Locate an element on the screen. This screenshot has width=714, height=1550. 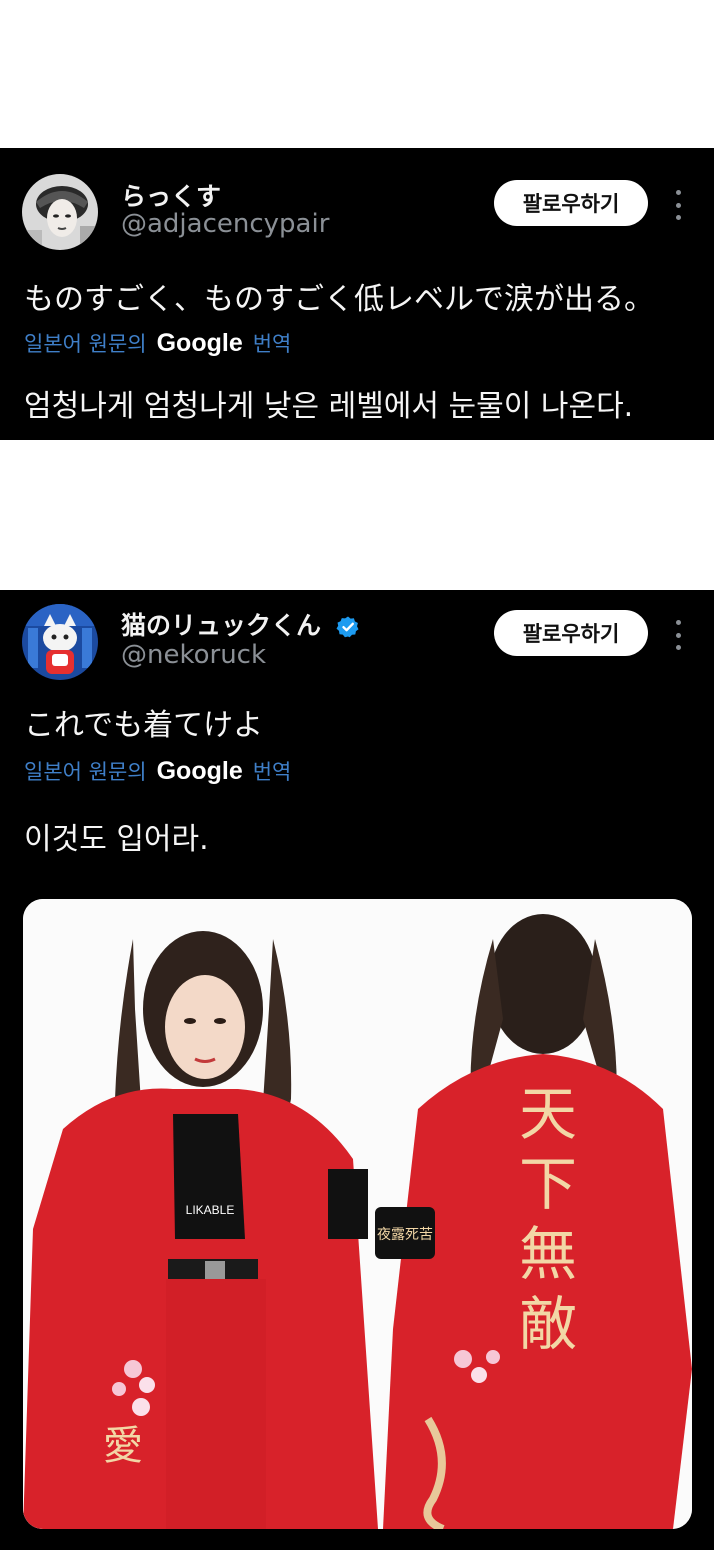
back-char-2: 下 is located at coordinates (548, 1184).